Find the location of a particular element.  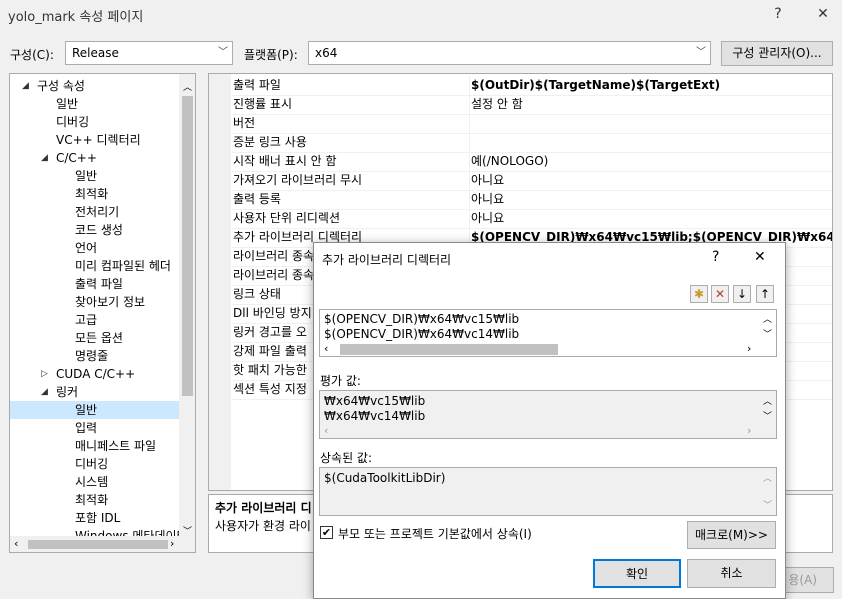

tree-vertical-scrollbar: ︿ ﹀ is located at coordinates (187, 305).